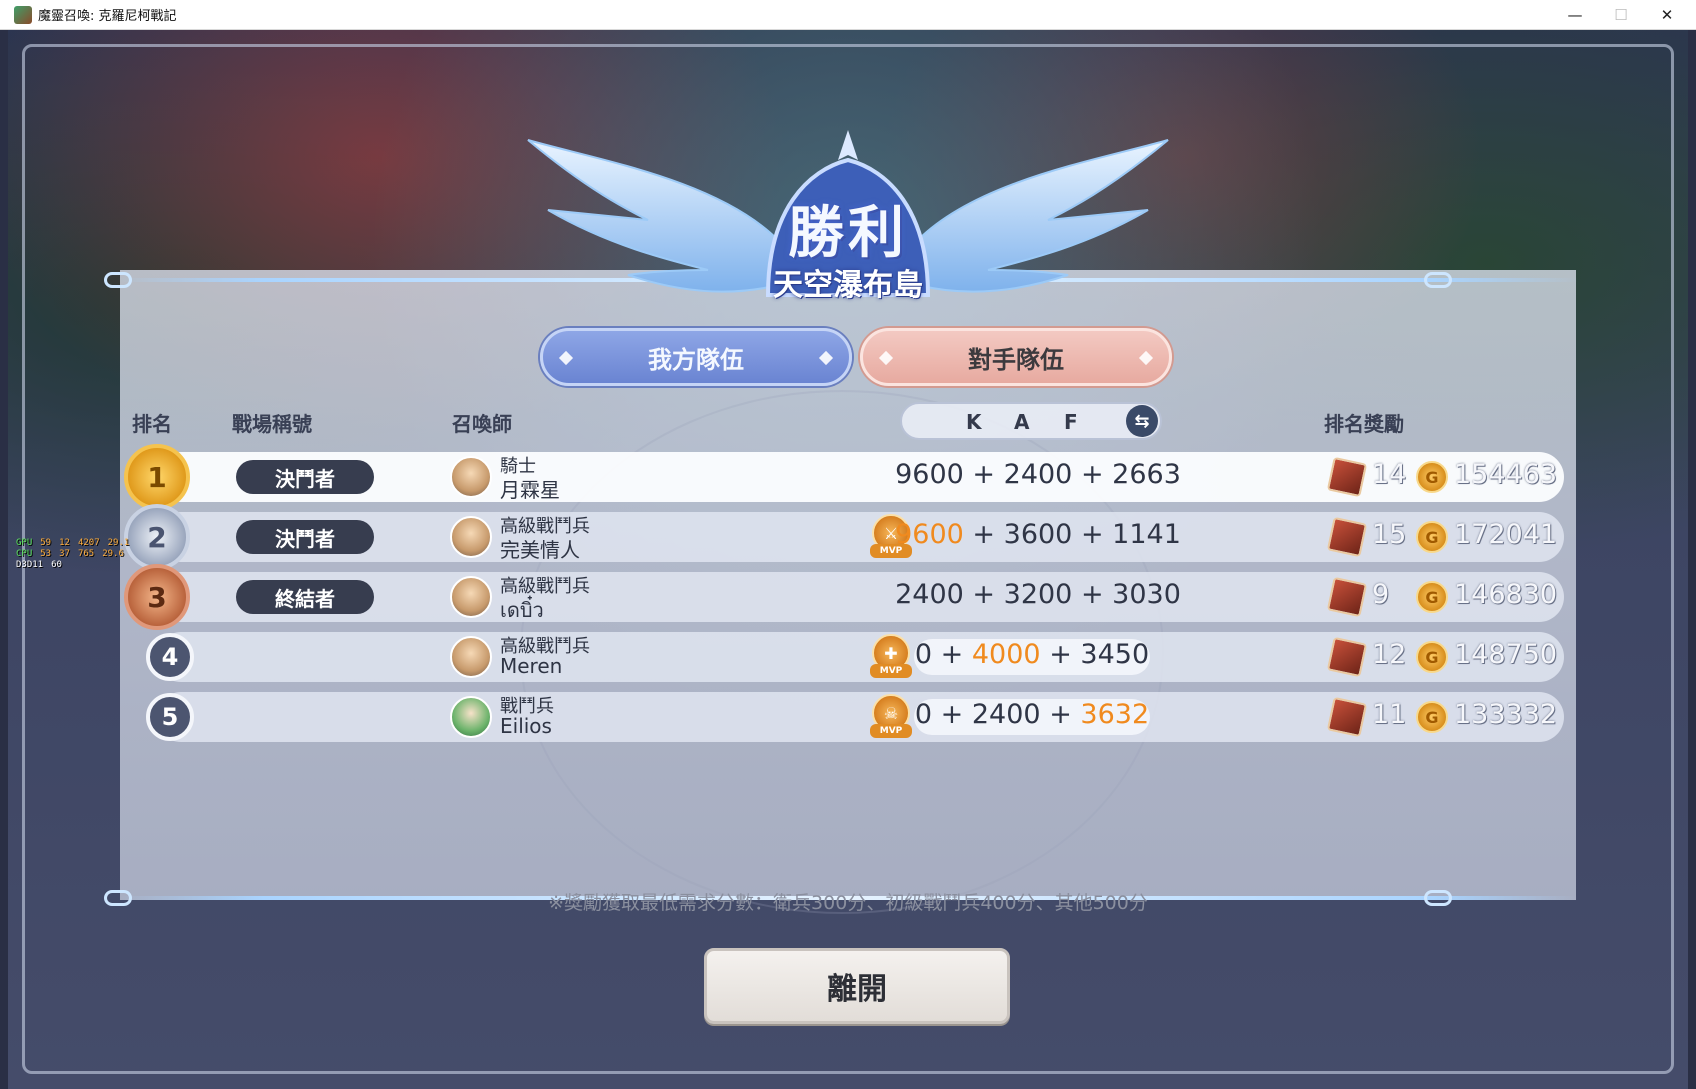 The width and height of the screenshot is (1696, 1089). I want to click on perf-cpu-temp: 53, so click(46, 554).